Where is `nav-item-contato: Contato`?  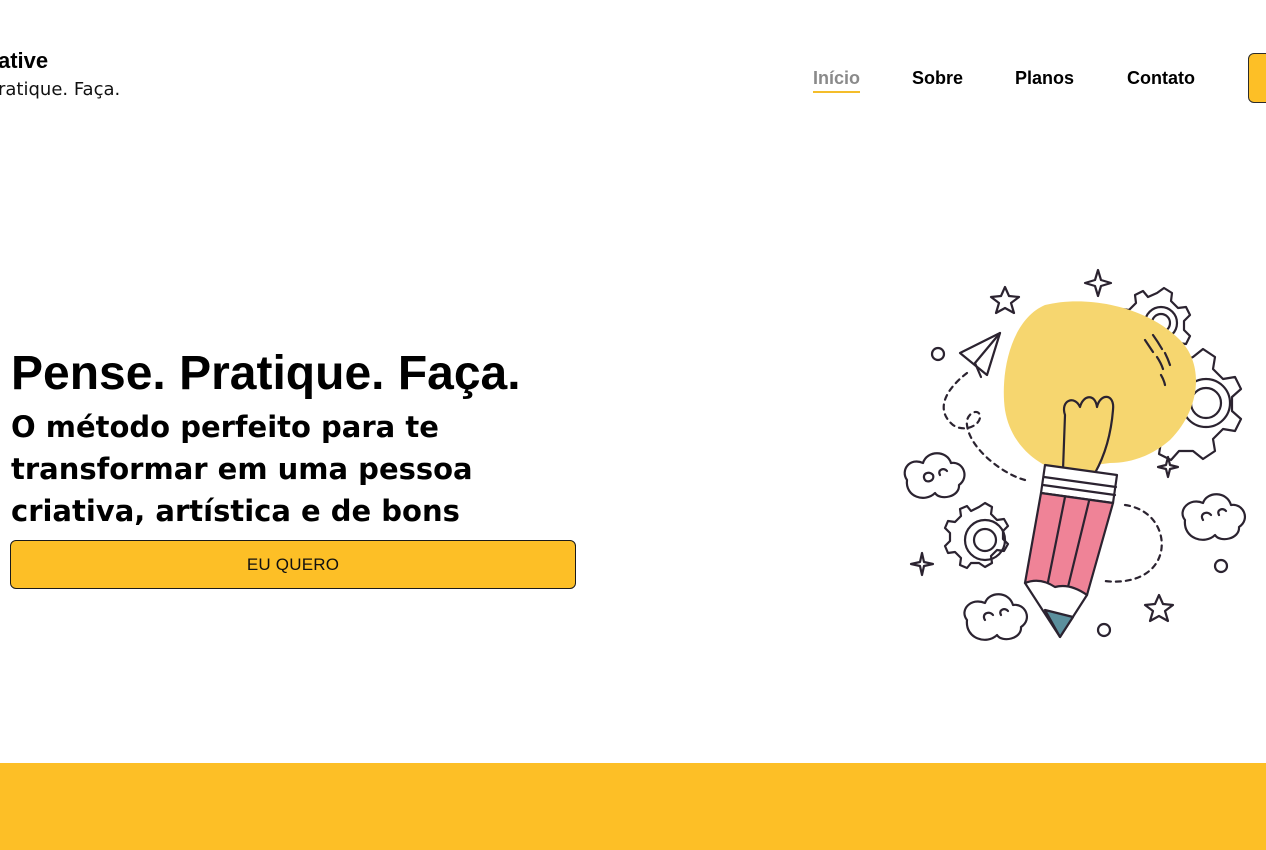
nav-item-contato: Contato is located at coordinates (1161, 78).